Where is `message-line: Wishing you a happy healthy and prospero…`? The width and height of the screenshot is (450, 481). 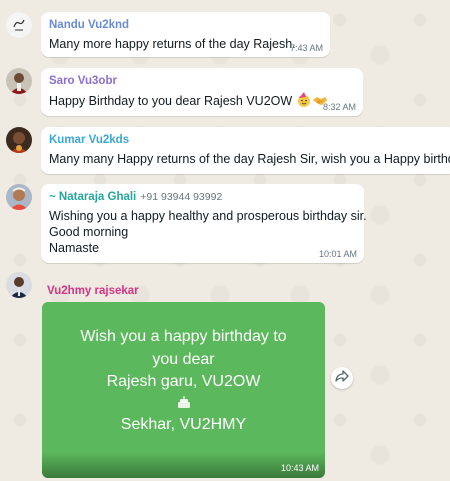
message-line: Wishing you a happy healthy and prospero… is located at coordinates (208, 216).